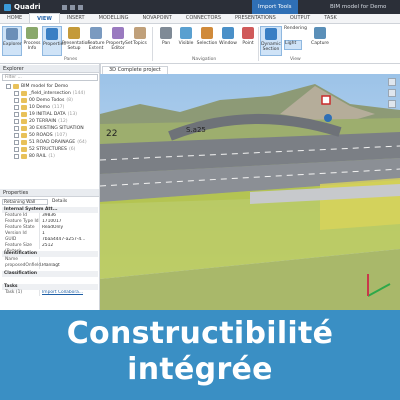 This screenshot has height=400, width=400. I want to click on propertyset-editor-icon, so click(118, 33).